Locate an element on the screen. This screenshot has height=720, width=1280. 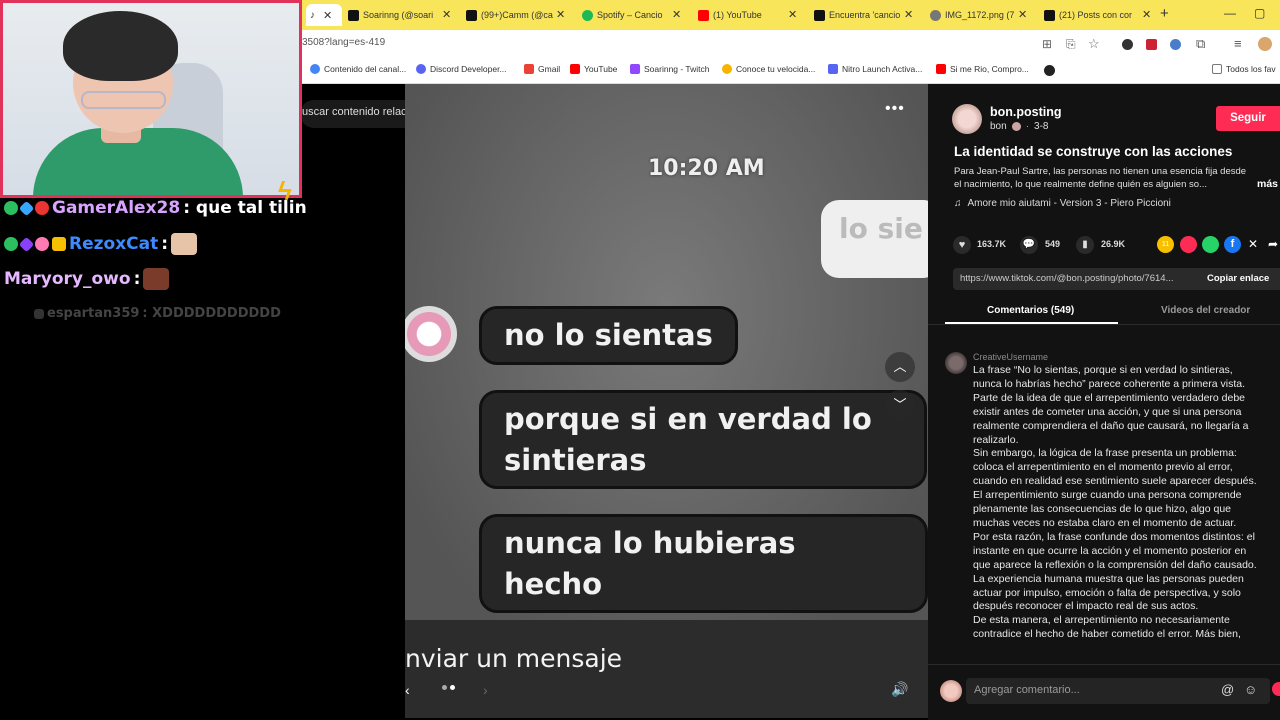
bubble-text: no lo sientas is located at coordinates (608, 335).